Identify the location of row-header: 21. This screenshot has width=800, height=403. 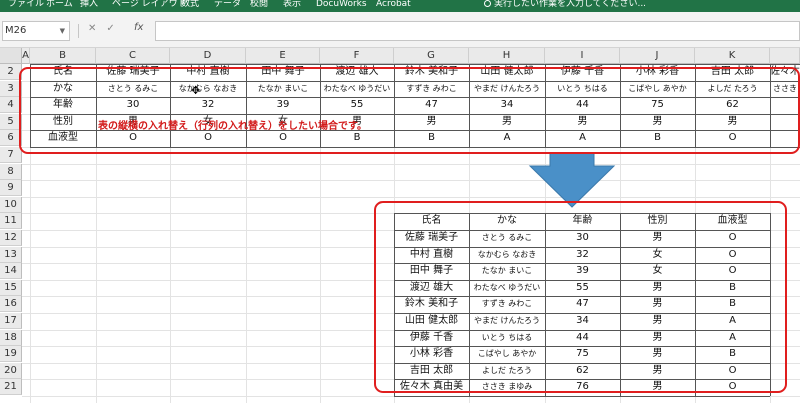
(11, 387).